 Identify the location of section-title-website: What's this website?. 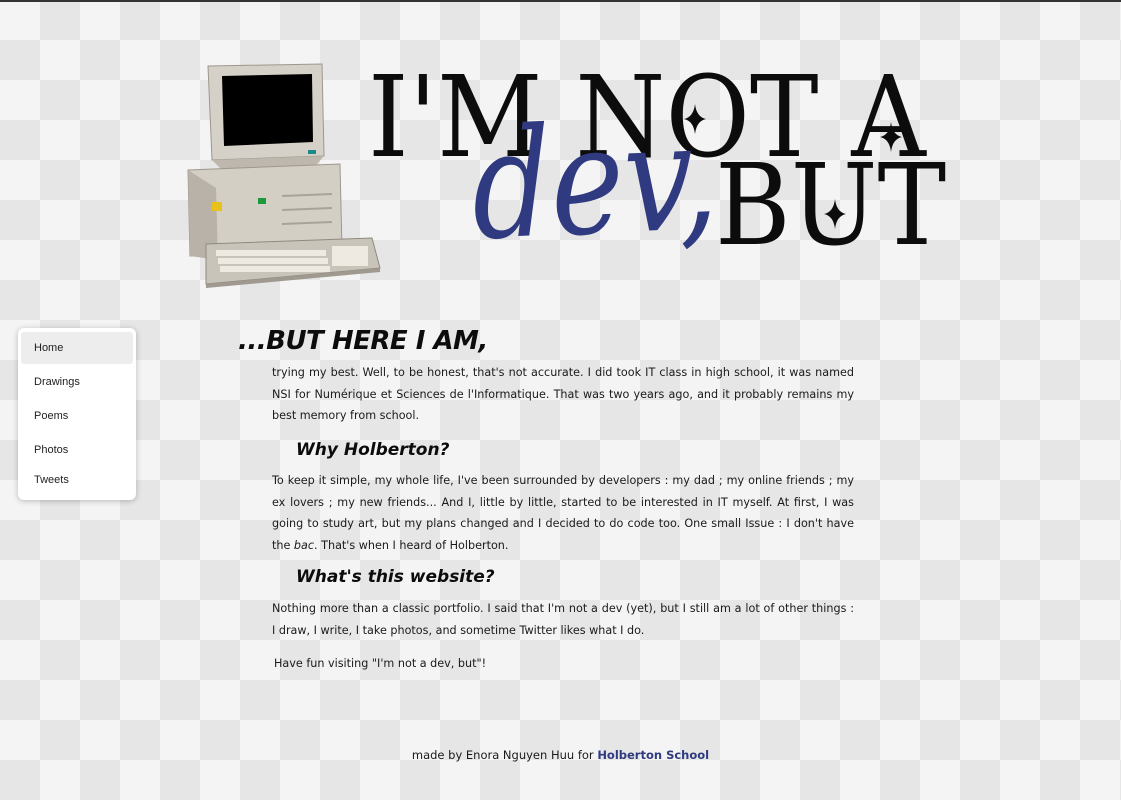
(395, 577).